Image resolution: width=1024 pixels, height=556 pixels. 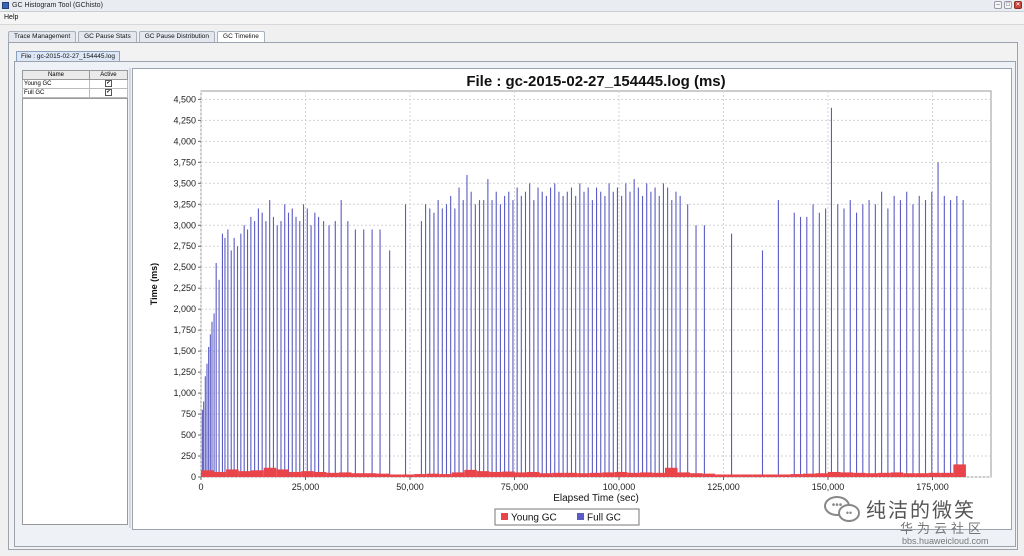 What do you see at coordinates (177, 36) in the screenshot?
I see `tab-gc-pause-distribution: GC Pause Distribution` at bounding box center [177, 36].